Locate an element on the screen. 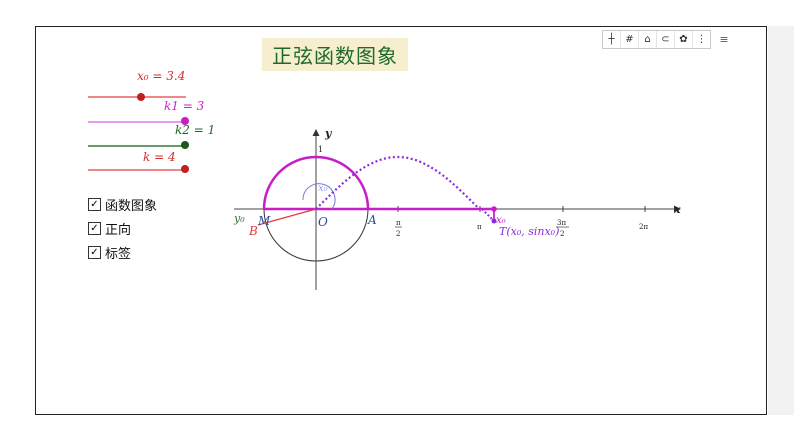  x-tick-2pi: 2π is located at coordinates (643, 218).